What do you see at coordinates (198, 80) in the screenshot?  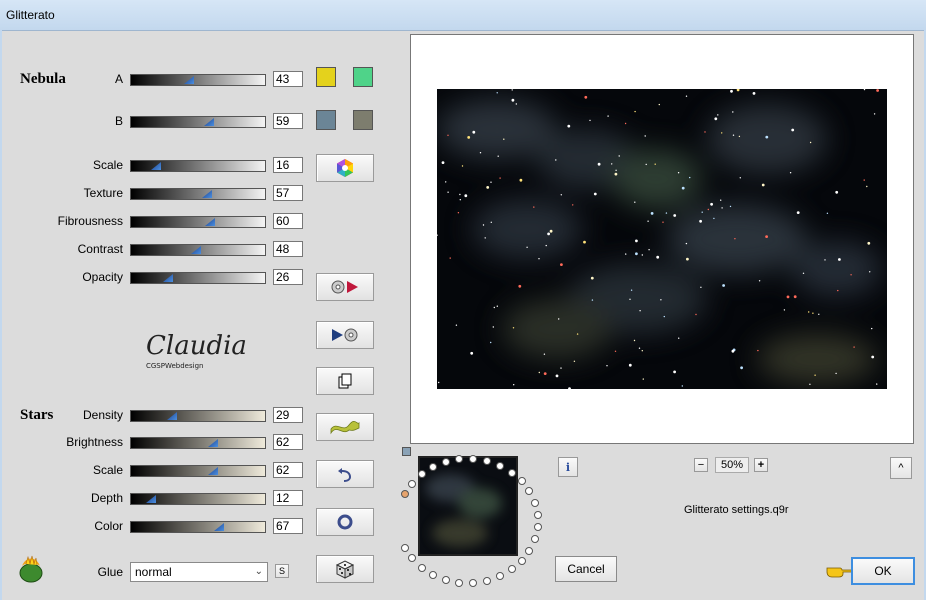 I see `nebula-a-slider` at bounding box center [198, 80].